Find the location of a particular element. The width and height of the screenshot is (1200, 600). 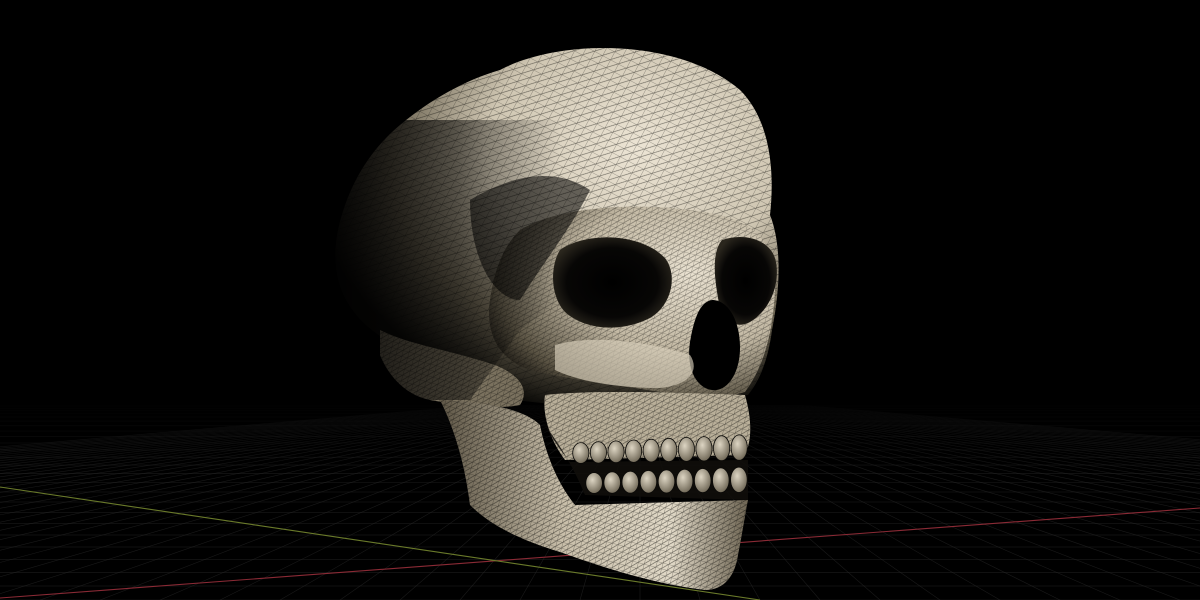

left-eye-socket is located at coordinates (612, 282).